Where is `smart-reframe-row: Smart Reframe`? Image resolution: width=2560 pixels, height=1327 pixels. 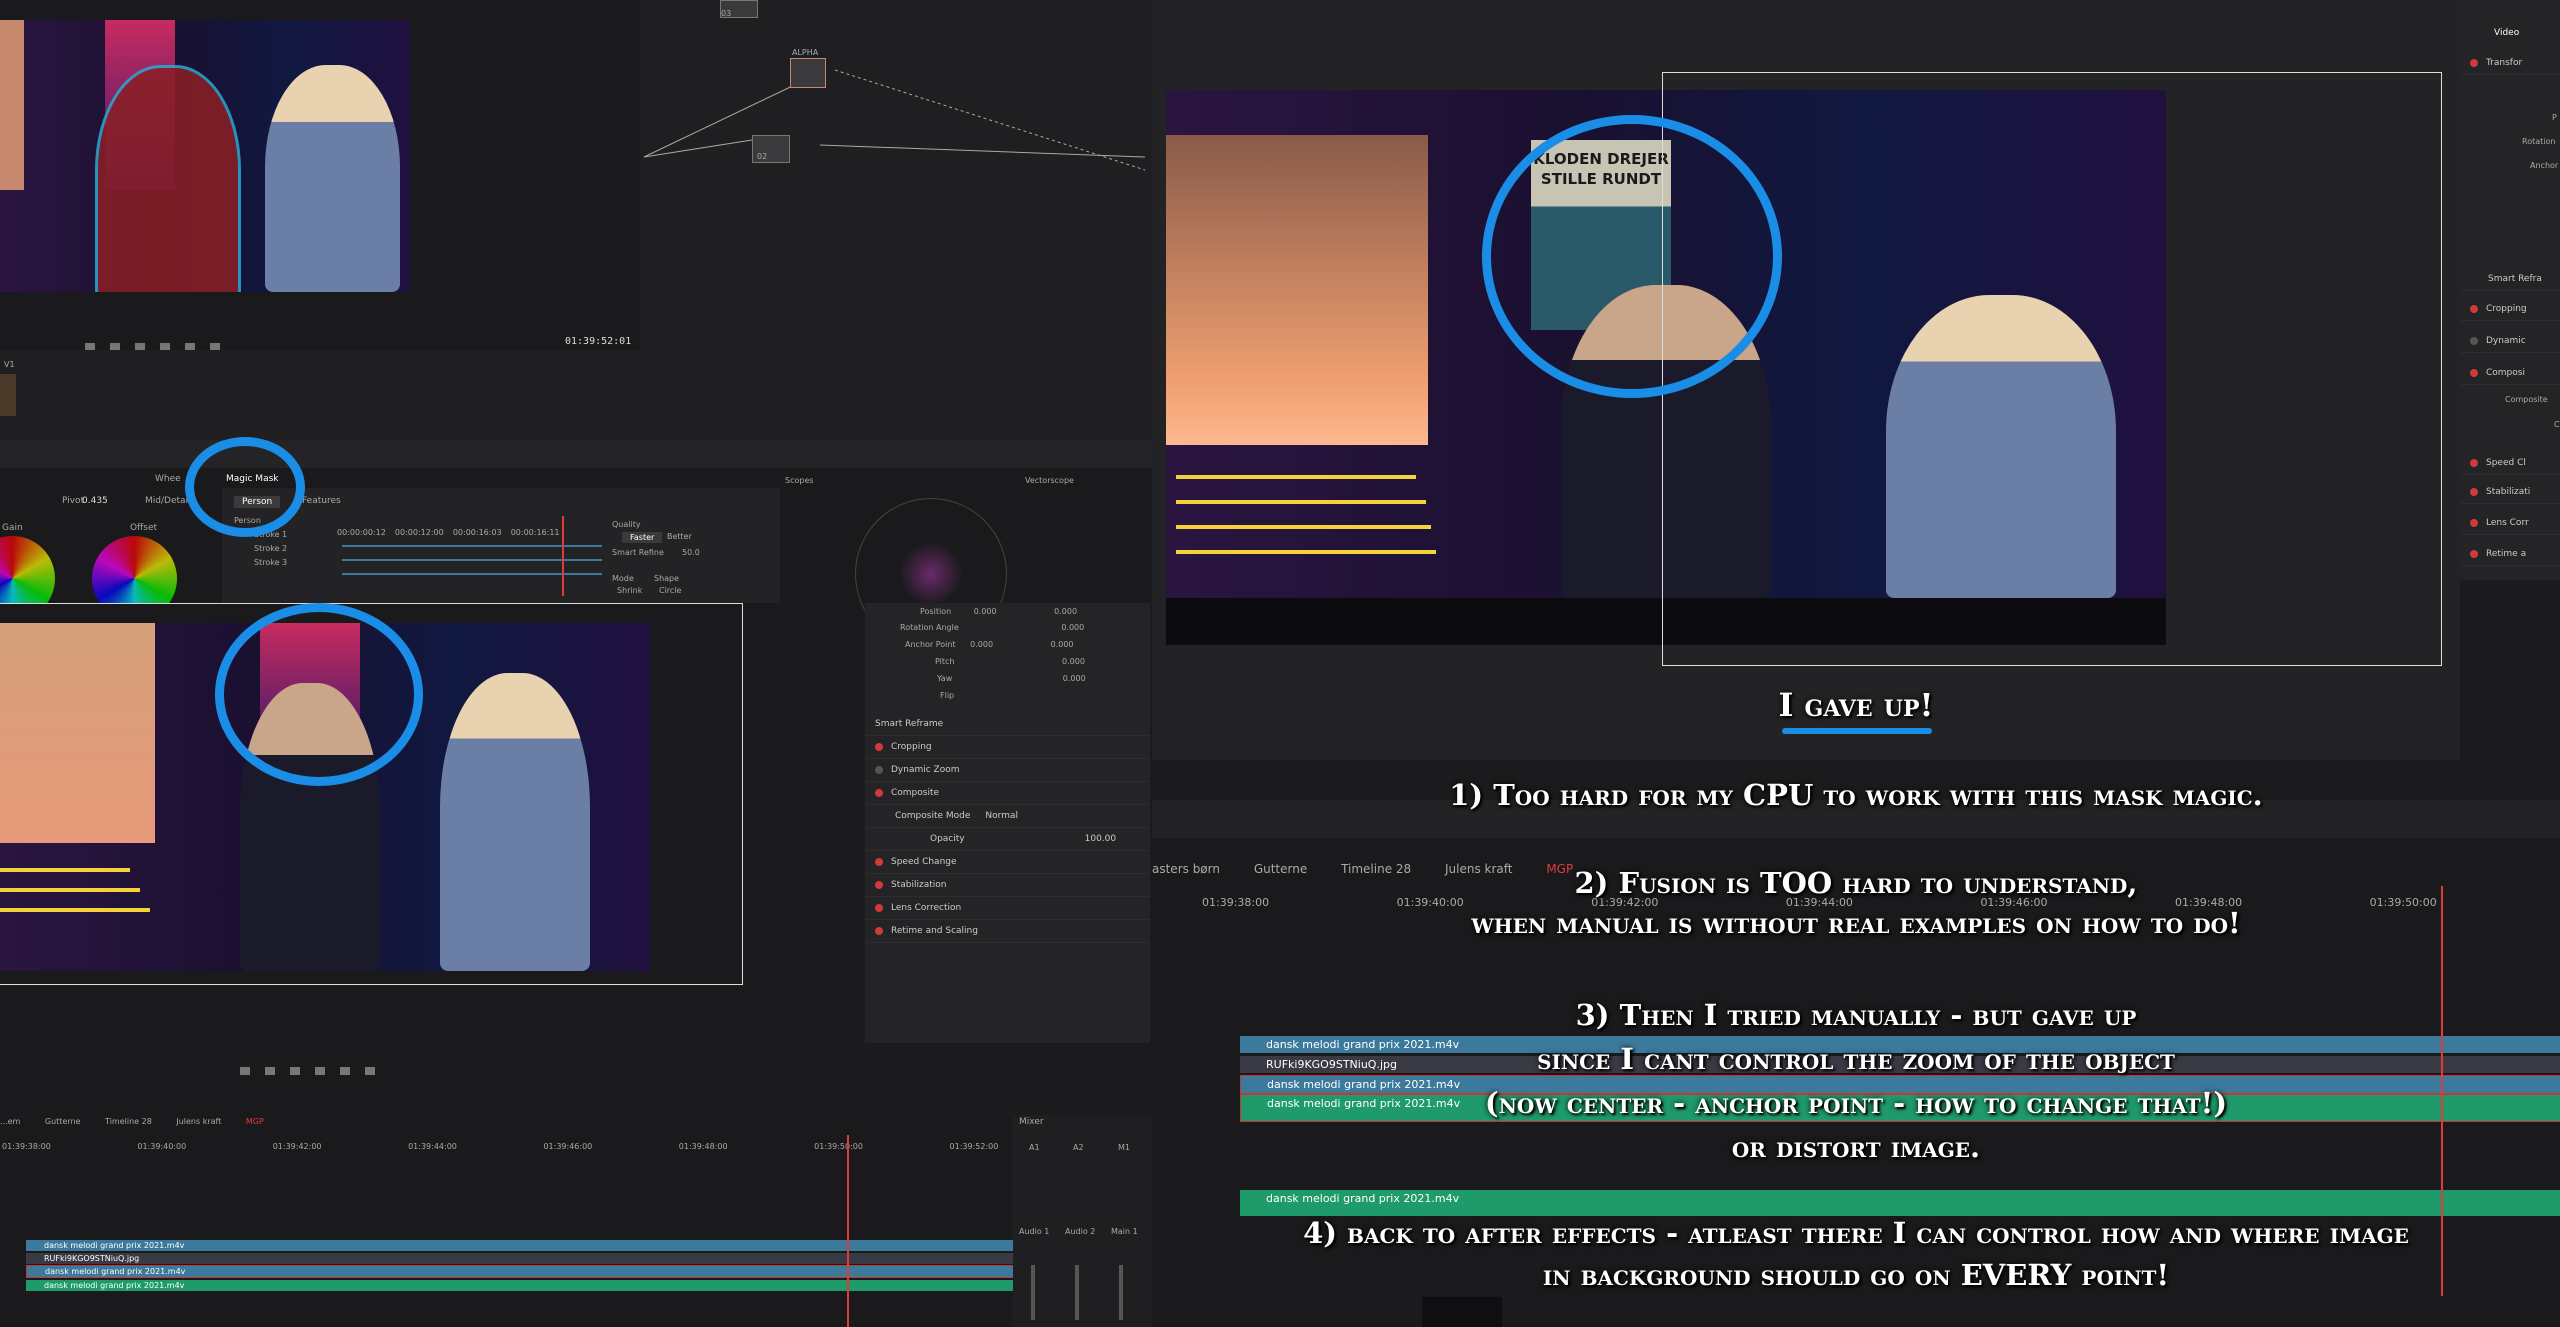 smart-reframe-row: Smart Reframe is located at coordinates (1007, 724).